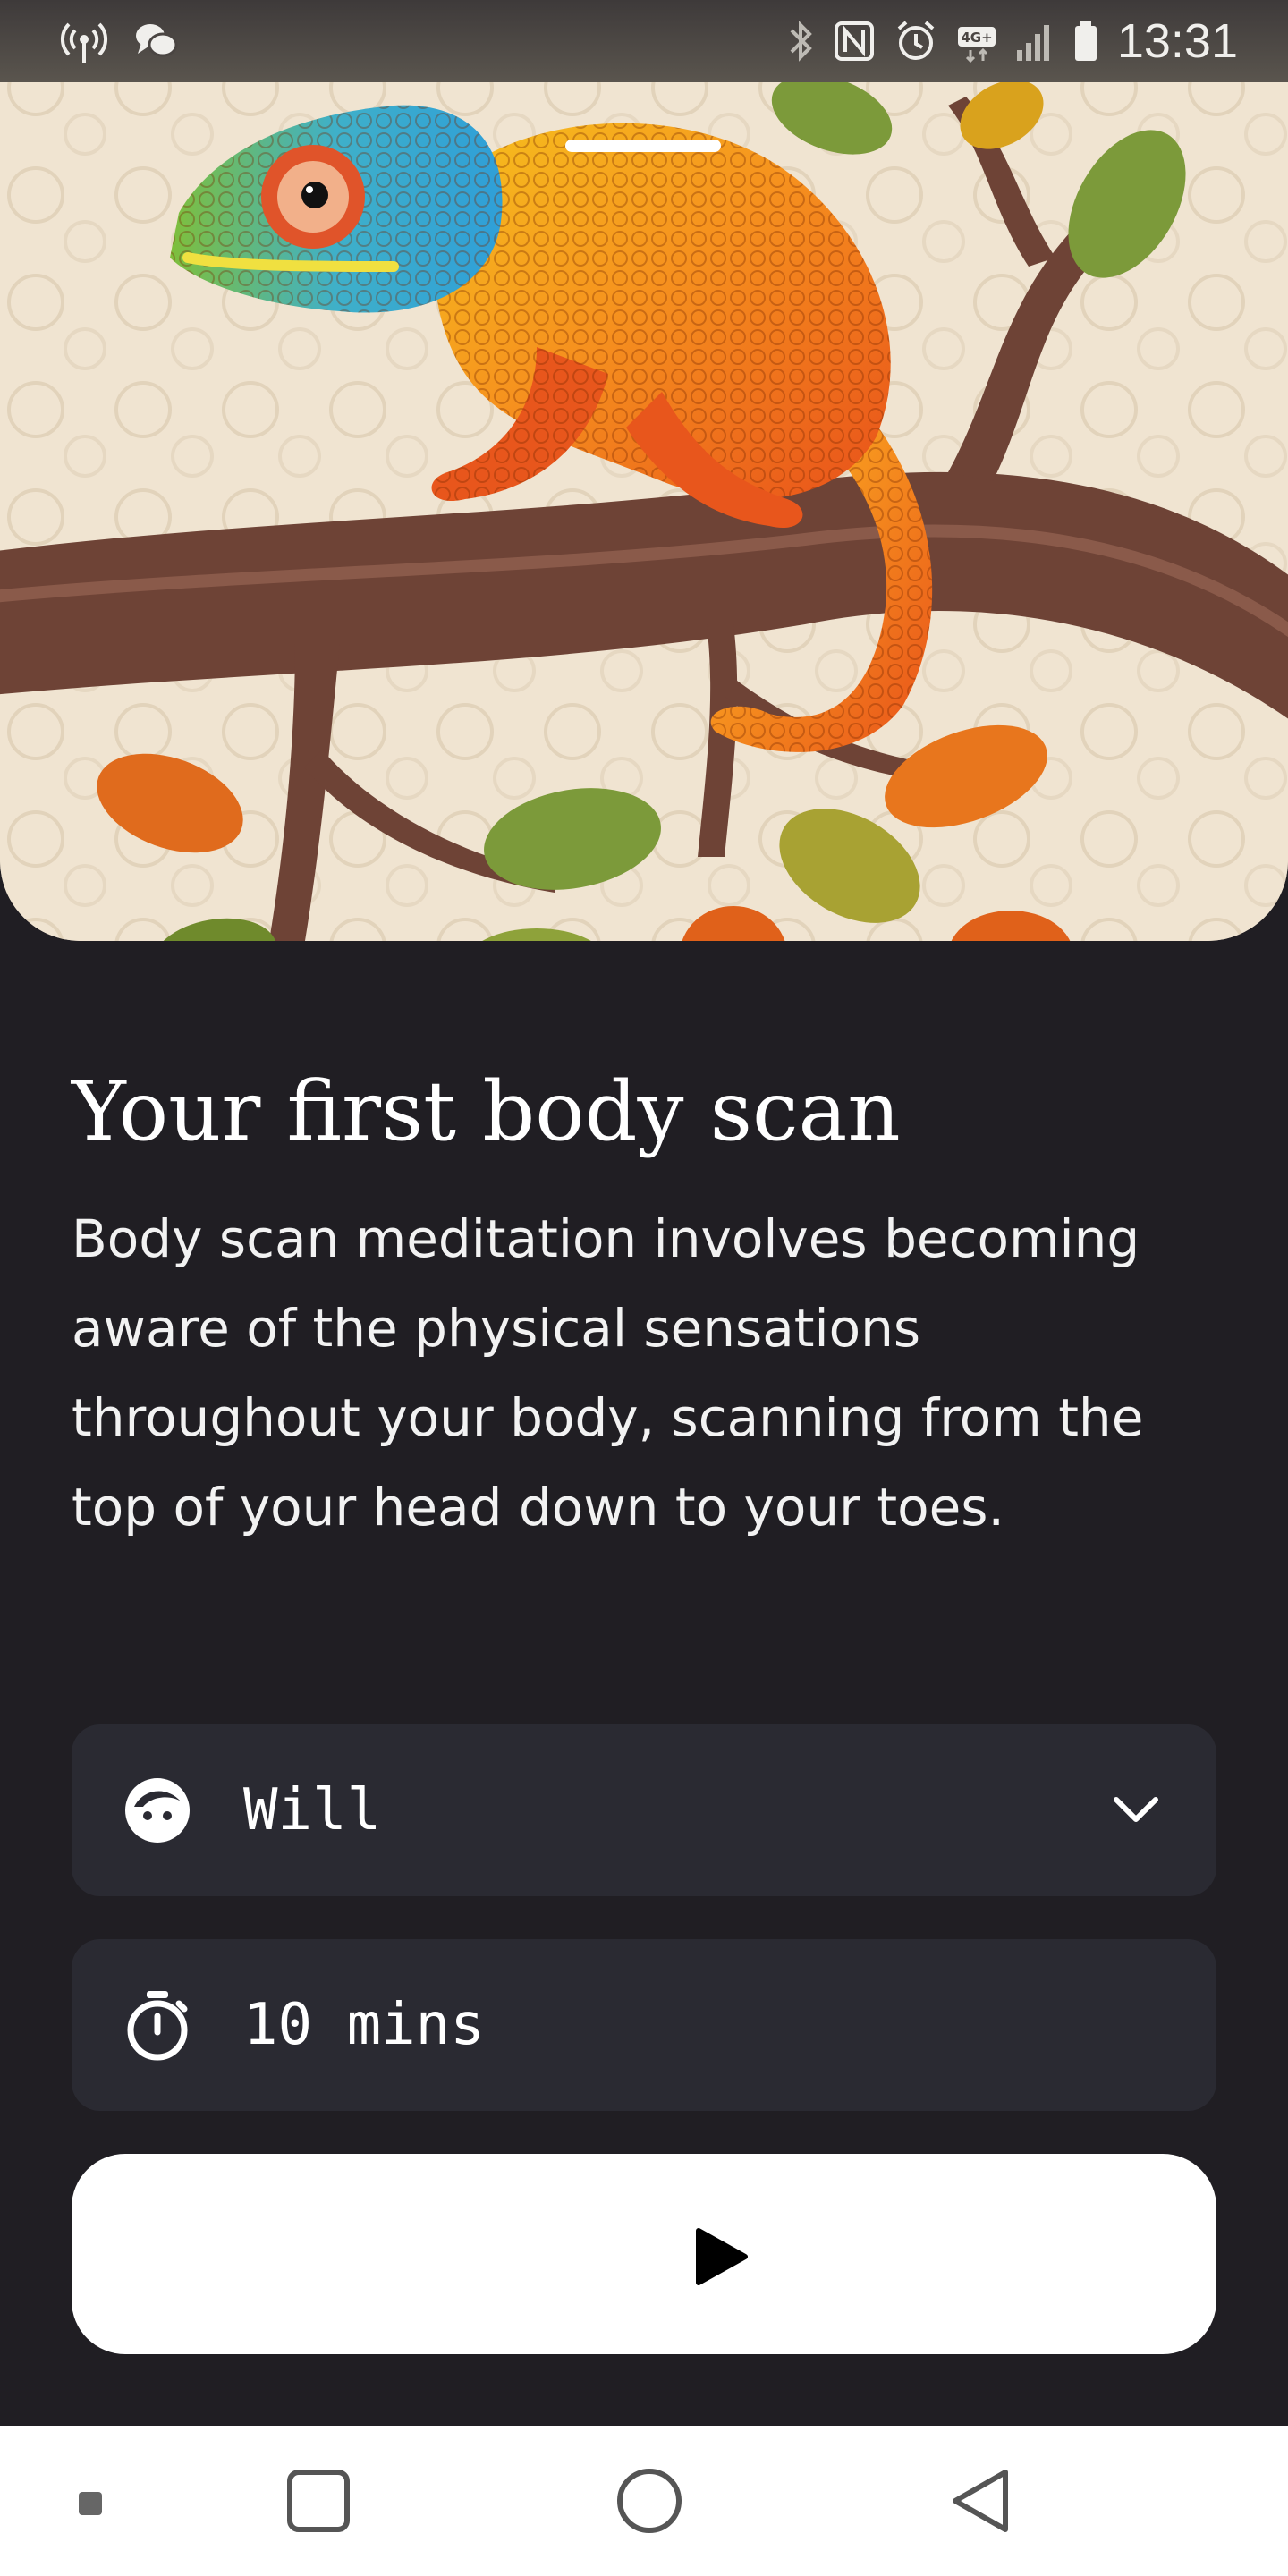 Image resolution: width=1288 pixels, height=2576 pixels. Describe the element at coordinates (318, 2503) in the screenshot. I see `overview-square-icon` at that location.